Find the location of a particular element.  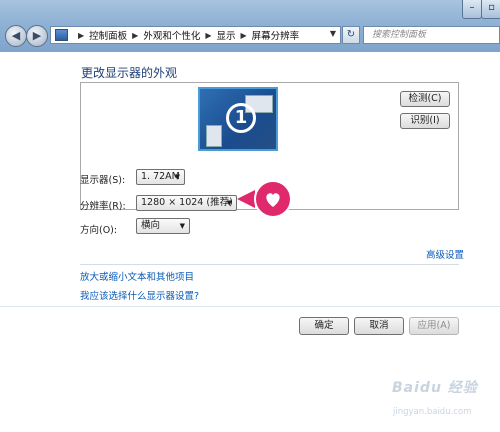

address-dropdown-icon: ▼ is located at coordinates (333, 33).